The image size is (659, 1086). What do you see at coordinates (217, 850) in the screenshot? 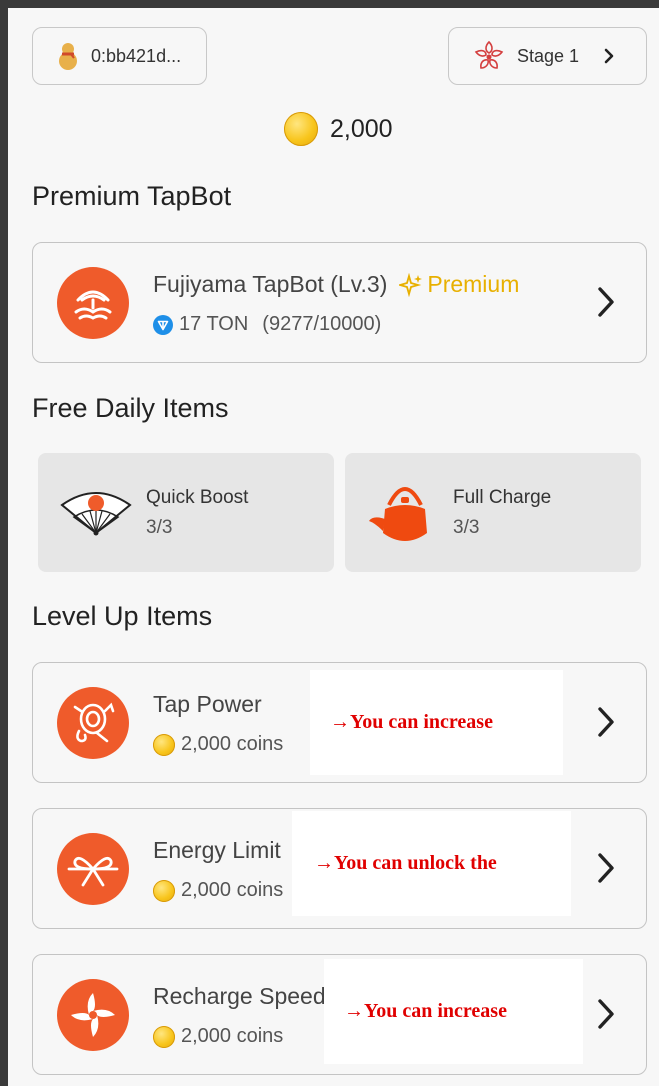
I see `energy-limit-label: Energy Limit` at bounding box center [217, 850].